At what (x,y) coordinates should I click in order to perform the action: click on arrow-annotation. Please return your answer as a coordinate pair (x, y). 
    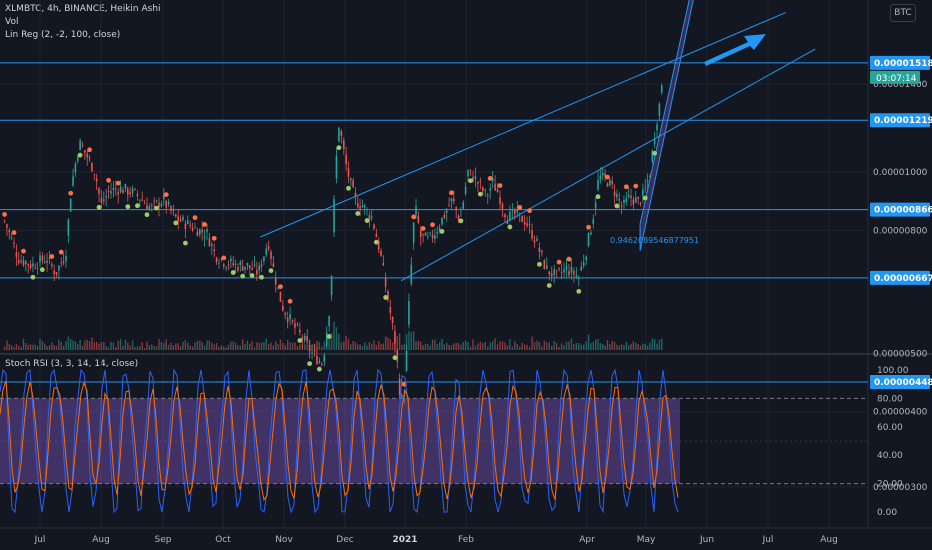
    Looking at the image, I should click on (735, 50).